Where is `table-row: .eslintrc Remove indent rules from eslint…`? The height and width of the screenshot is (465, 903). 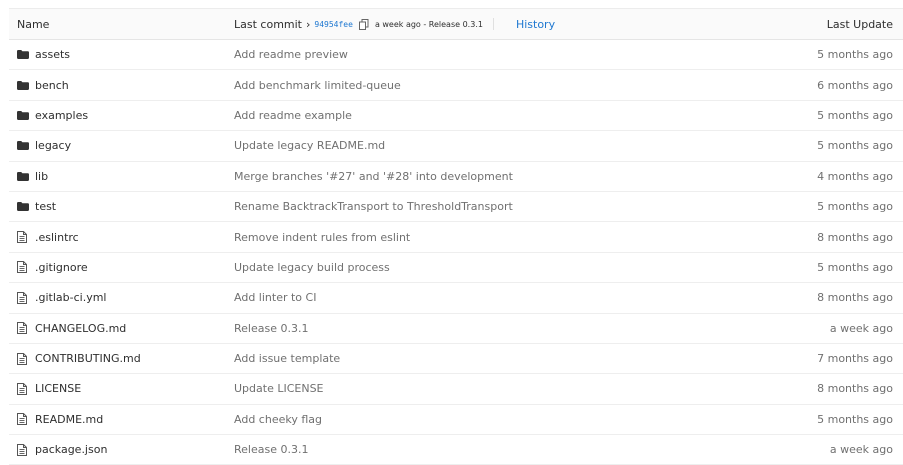 table-row: .eslintrc Remove indent rules from eslint… is located at coordinates (456, 237).